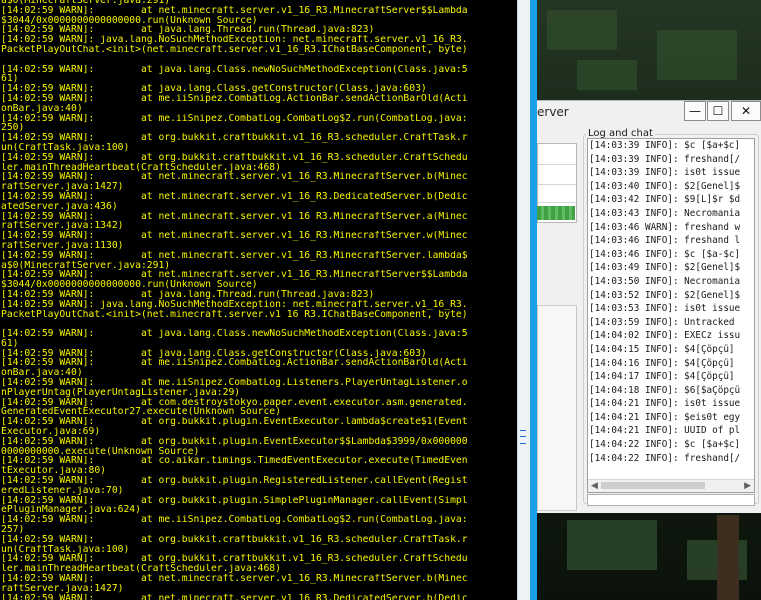 The image size is (761, 600). I want to click on console-line: raftServer.java:1342), so click(62, 226).